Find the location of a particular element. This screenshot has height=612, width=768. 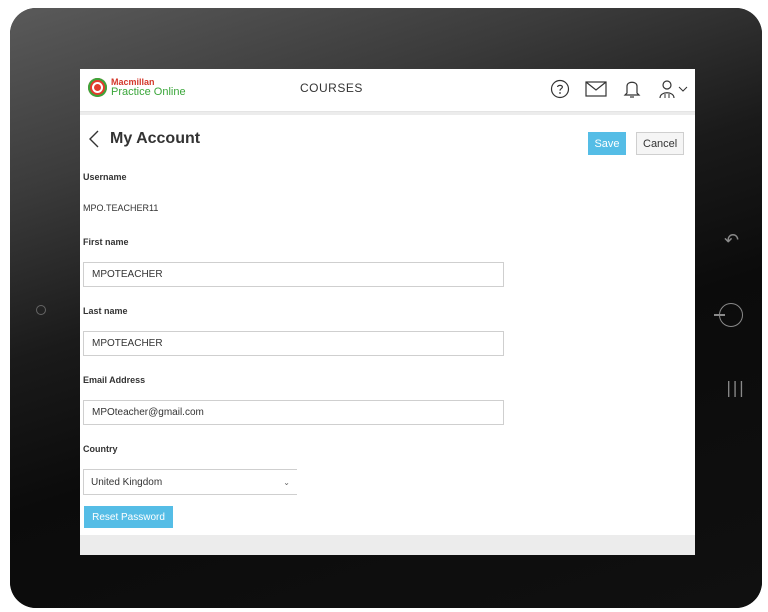

back-button-icon: ↶ is located at coordinates (731, 240).